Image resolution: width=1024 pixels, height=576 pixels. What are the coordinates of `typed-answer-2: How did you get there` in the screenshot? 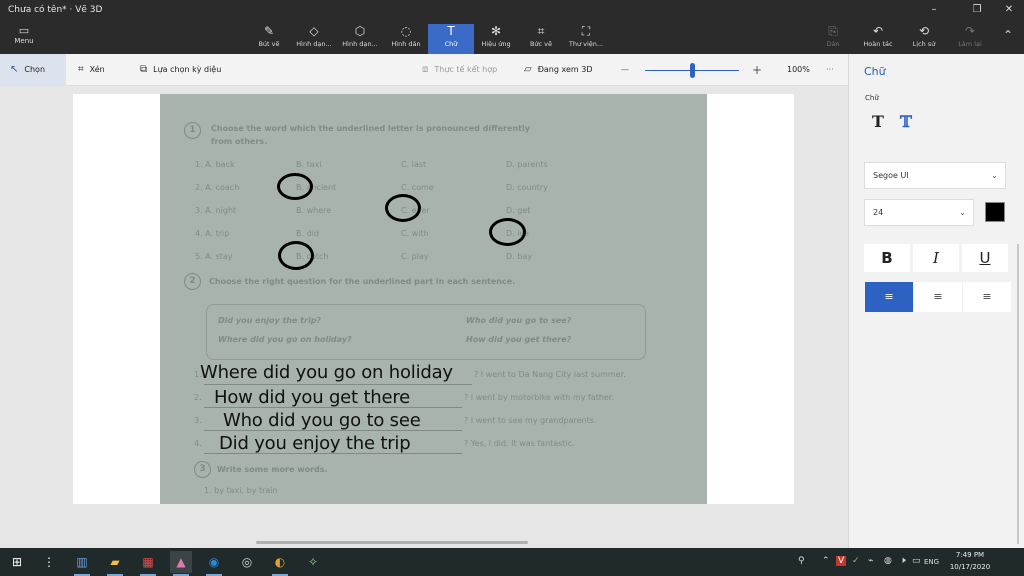 It's located at (312, 397).